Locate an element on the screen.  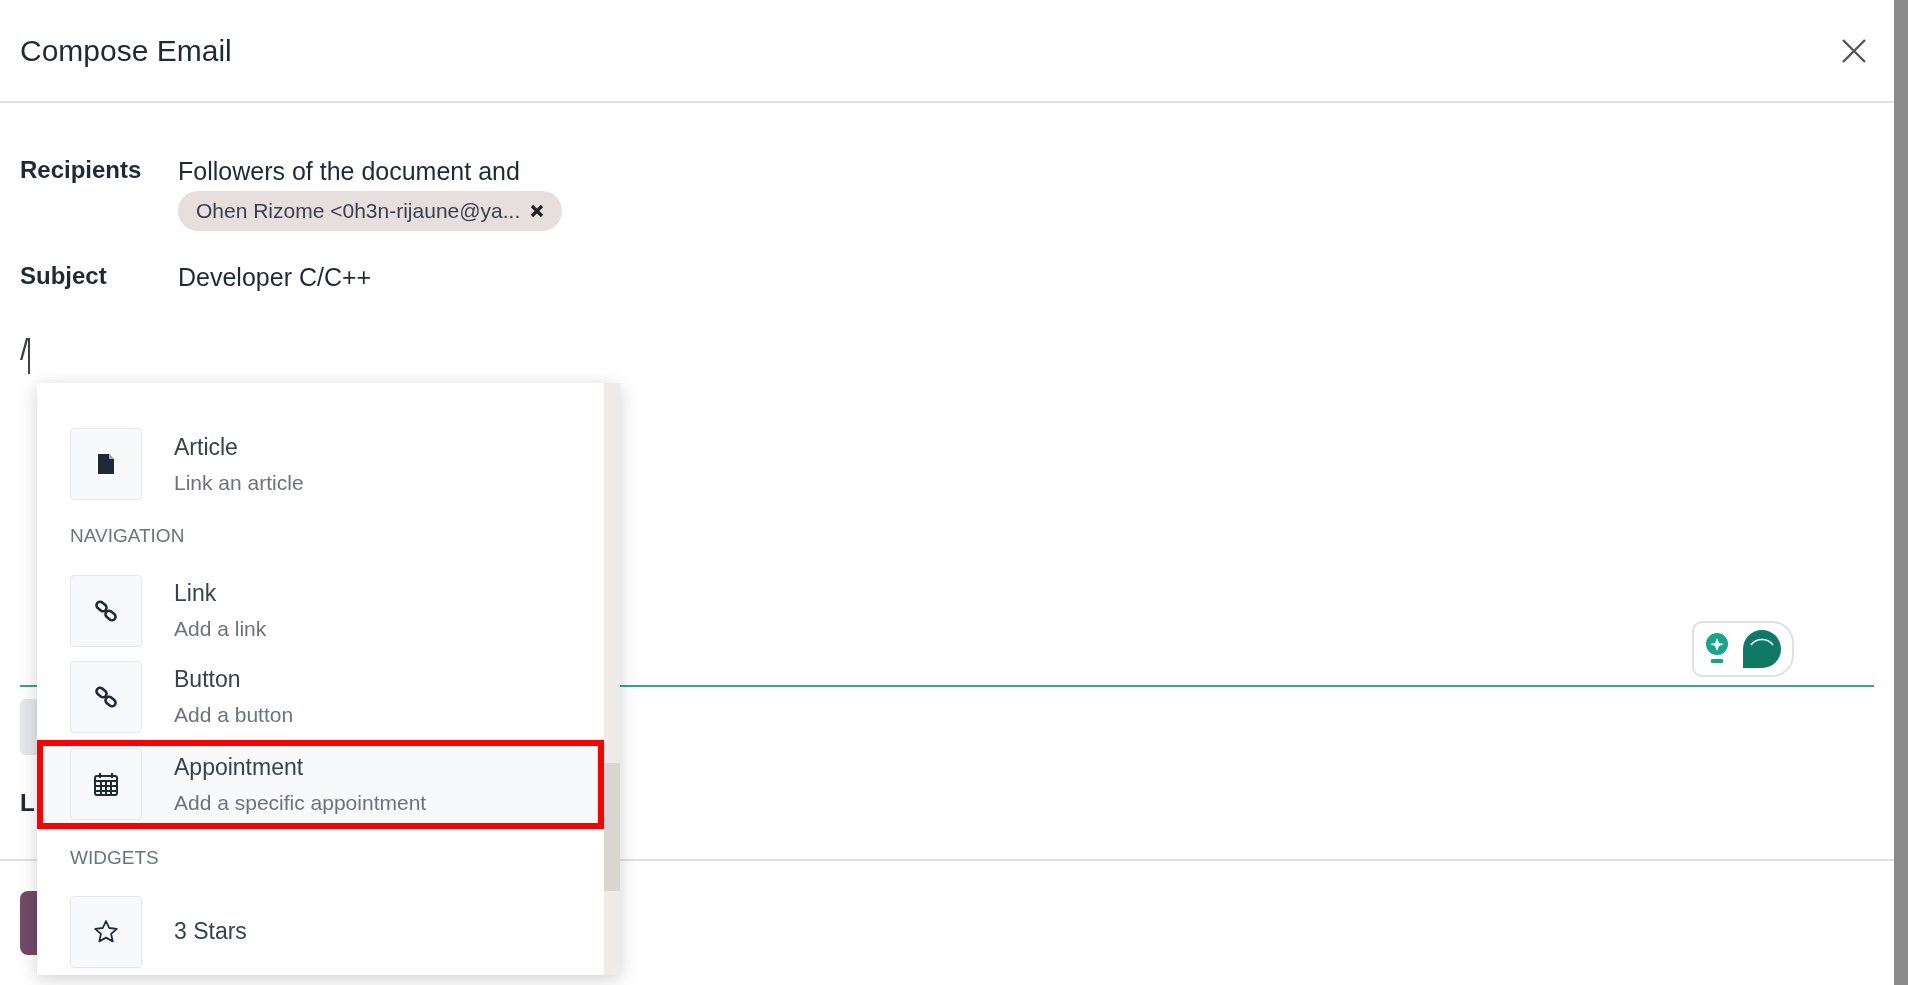
item-description: Add a link is located at coordinates (220, 629).